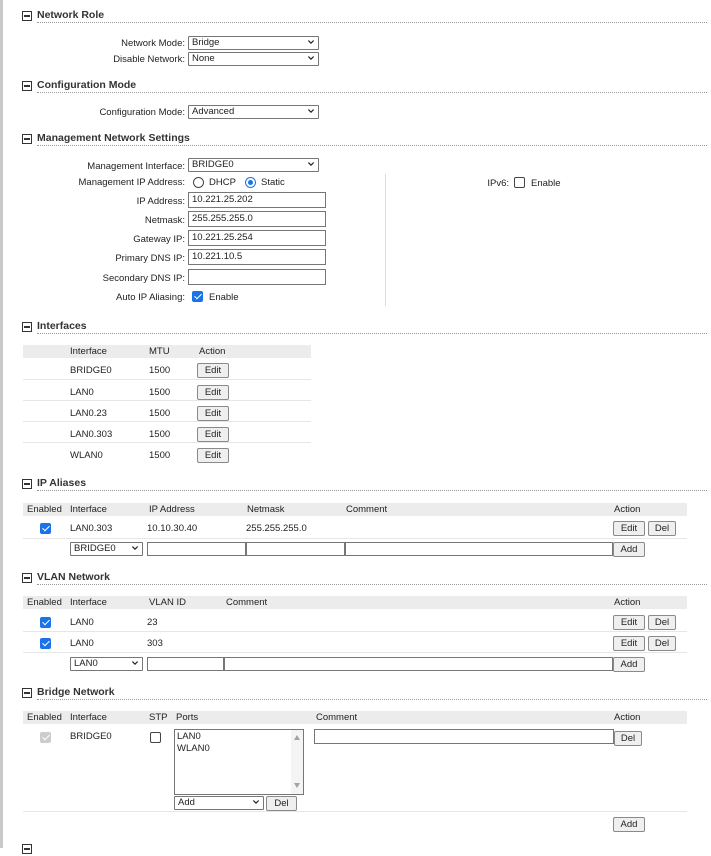 The image size is (711, 856). I want to click on header-comment: Comment, so click(247, 602).